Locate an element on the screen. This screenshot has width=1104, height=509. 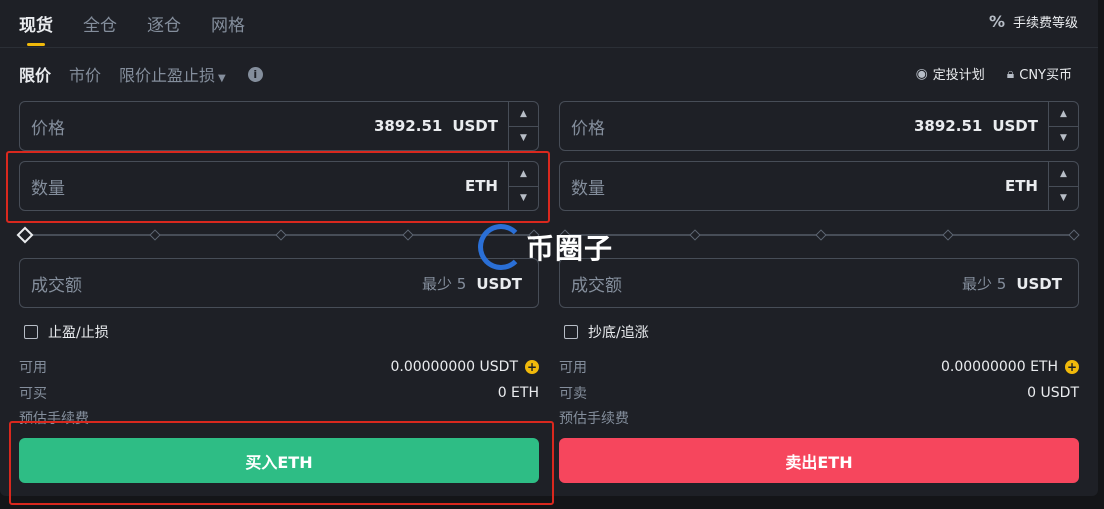
buy-price-value: 3892.51 USDT is located at coordinates (436, 126).